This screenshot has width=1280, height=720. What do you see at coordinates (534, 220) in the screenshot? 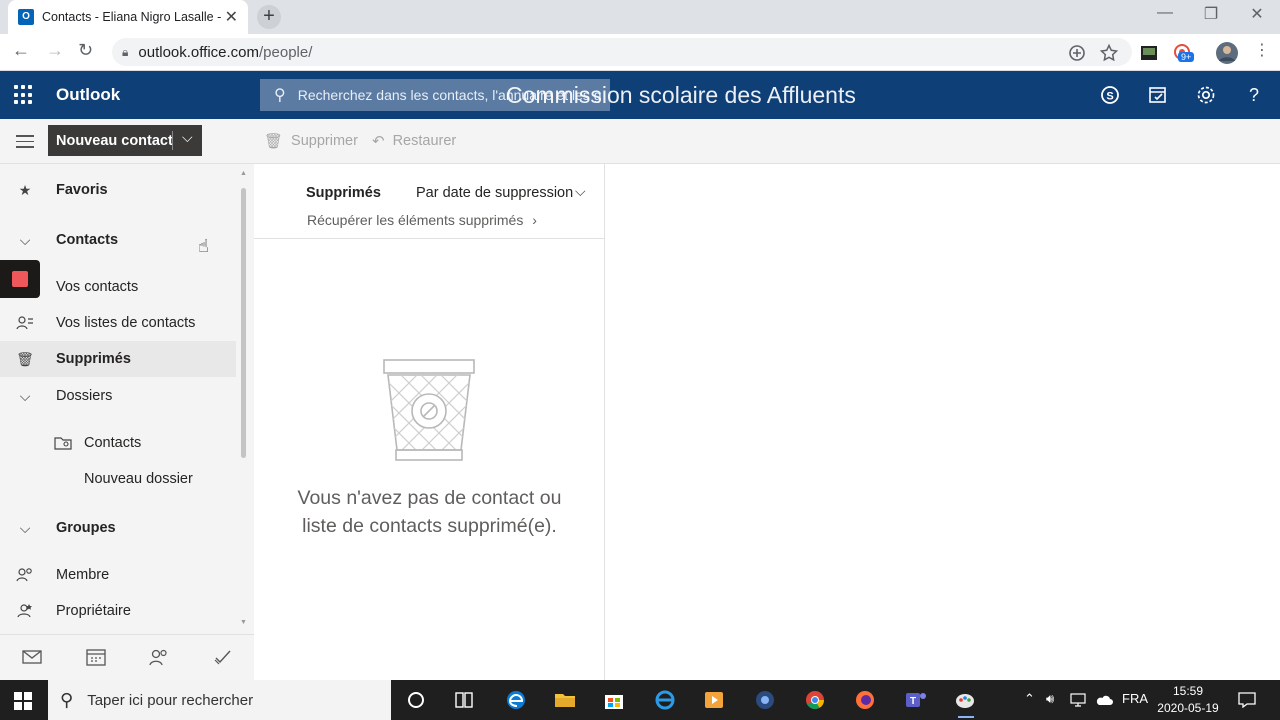
I see `chevron-right-icon: ›` at bounding box center [534, 220].